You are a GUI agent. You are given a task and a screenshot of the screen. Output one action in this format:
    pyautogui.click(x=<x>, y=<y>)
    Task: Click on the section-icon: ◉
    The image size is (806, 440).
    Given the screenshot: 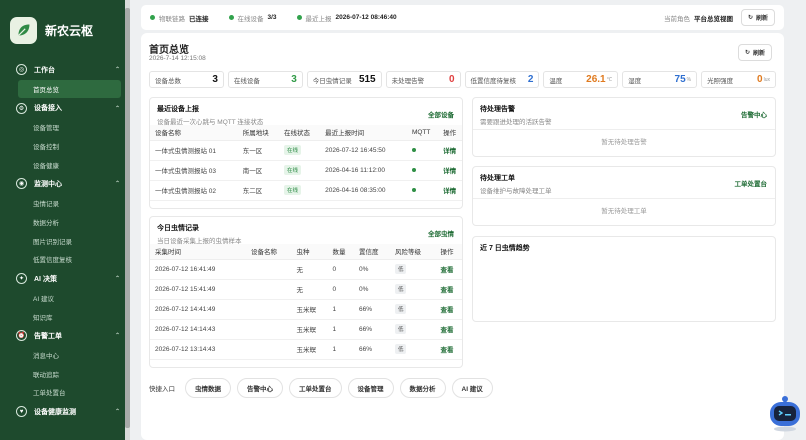 What is the action you would take?
    pyautogui.click(x=21, y=184)
    